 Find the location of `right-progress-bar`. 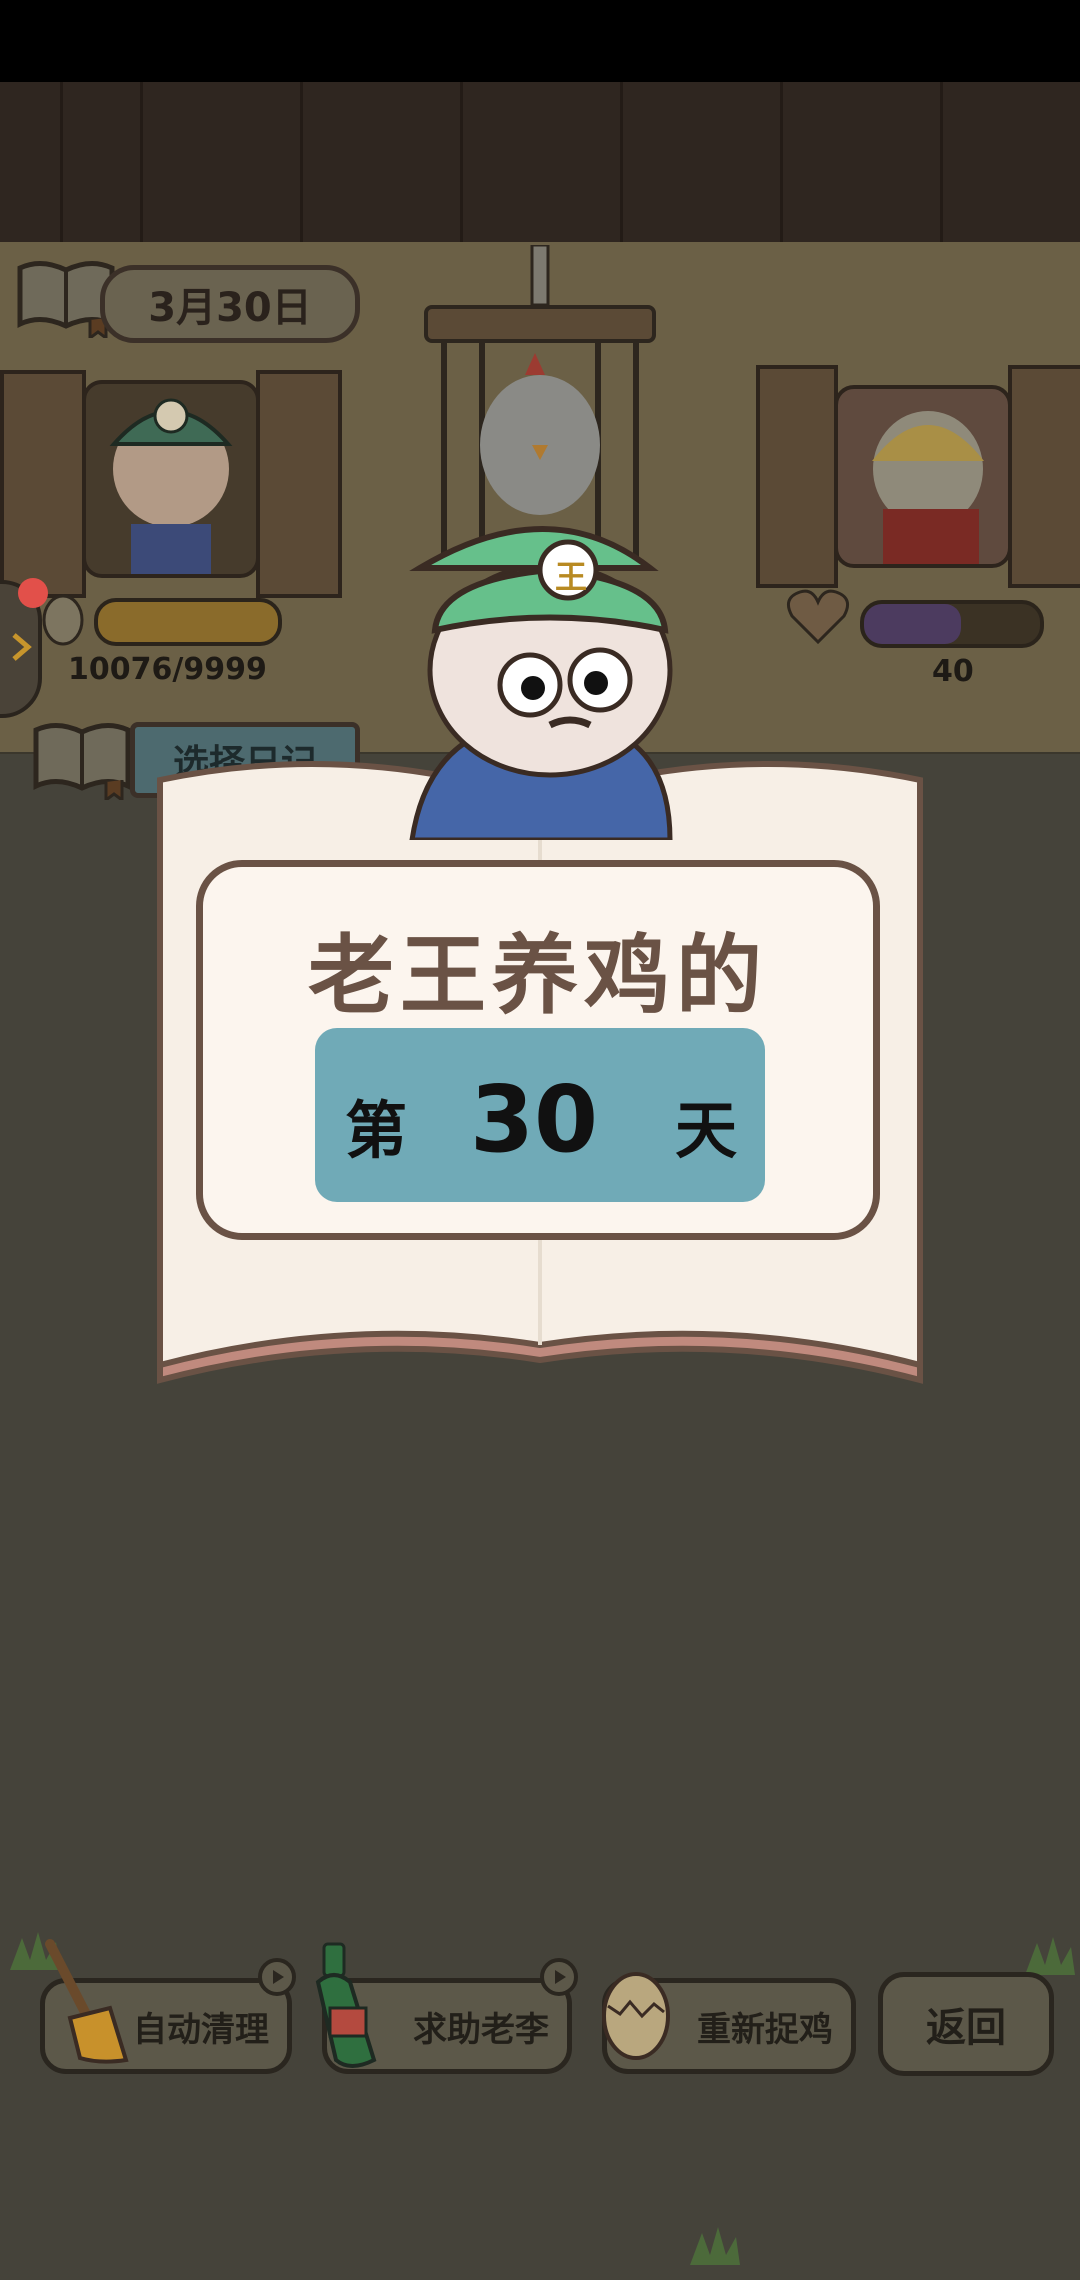

right-progress-bar is located at coordinates (952, 624).